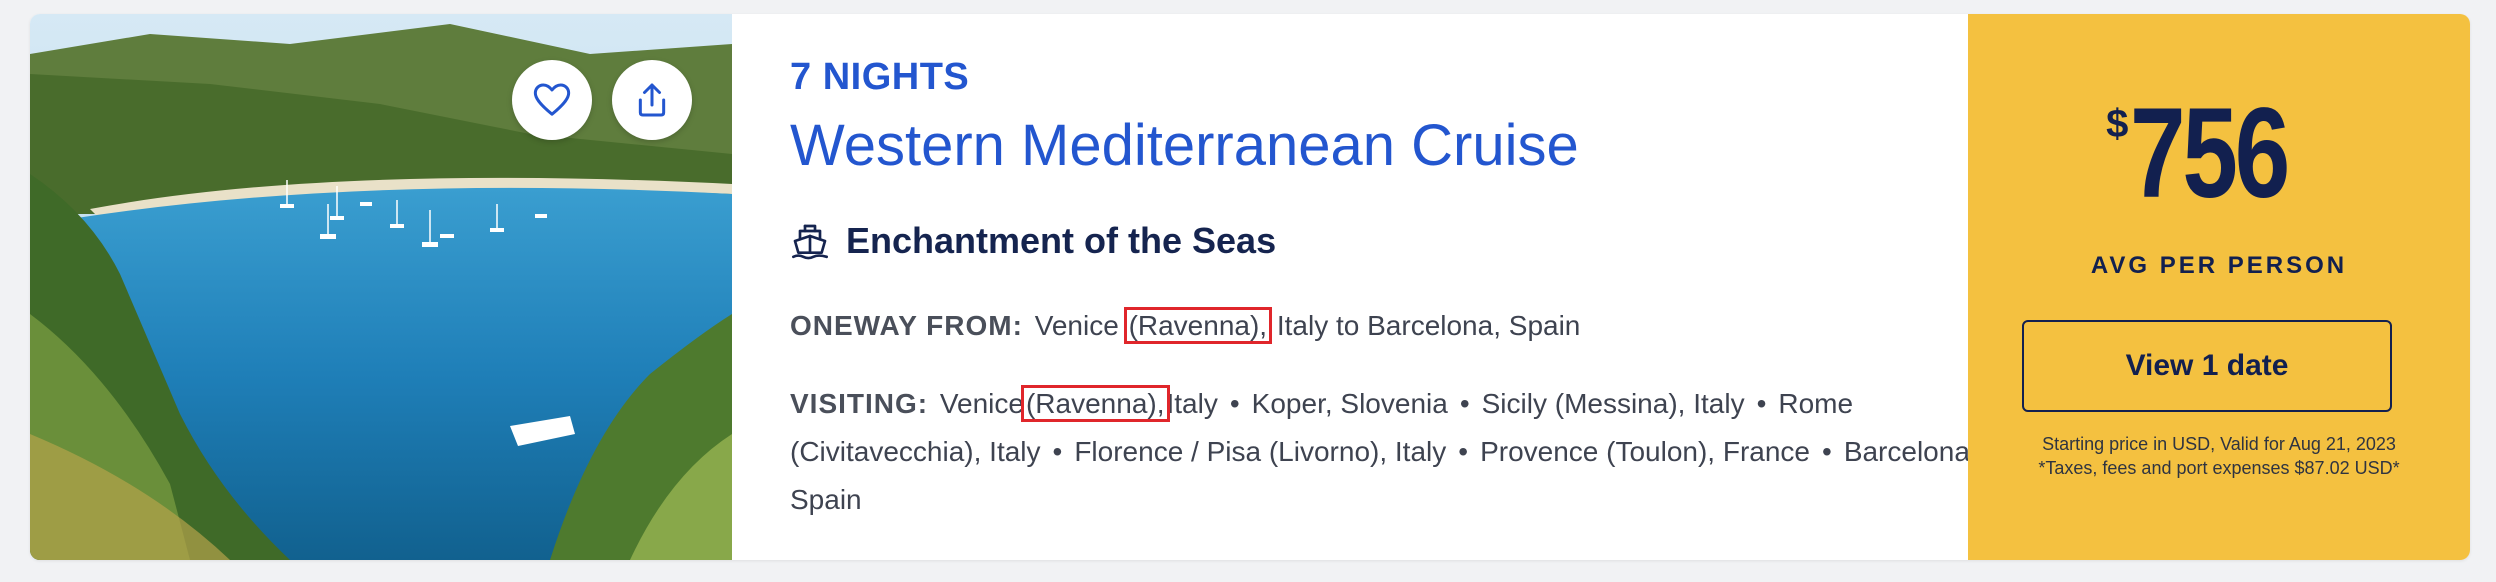 The height and width of the screenshot is (582, 2496). I want to click on visiting-first-city: Venice, so click(981, 403).